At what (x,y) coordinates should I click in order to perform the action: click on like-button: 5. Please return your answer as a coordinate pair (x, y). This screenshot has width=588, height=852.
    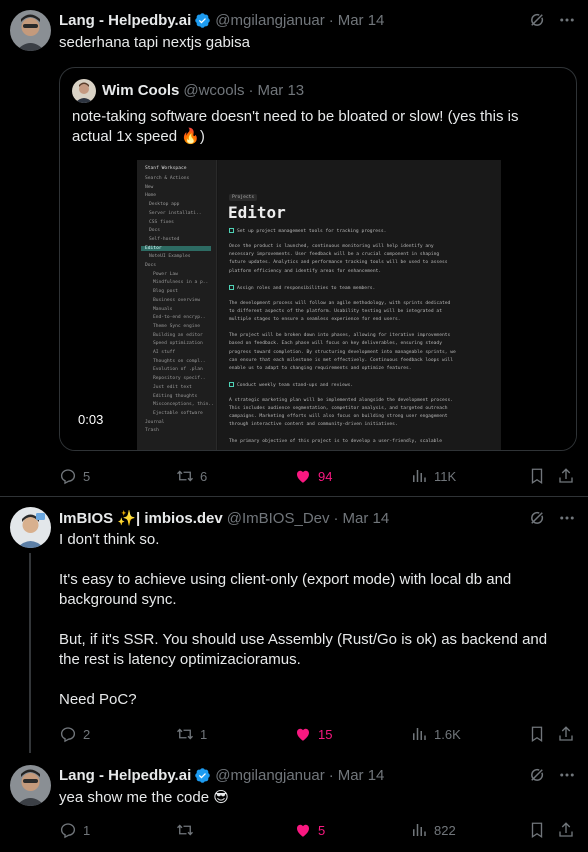
    Looking at the image, I should click on (309, 830).